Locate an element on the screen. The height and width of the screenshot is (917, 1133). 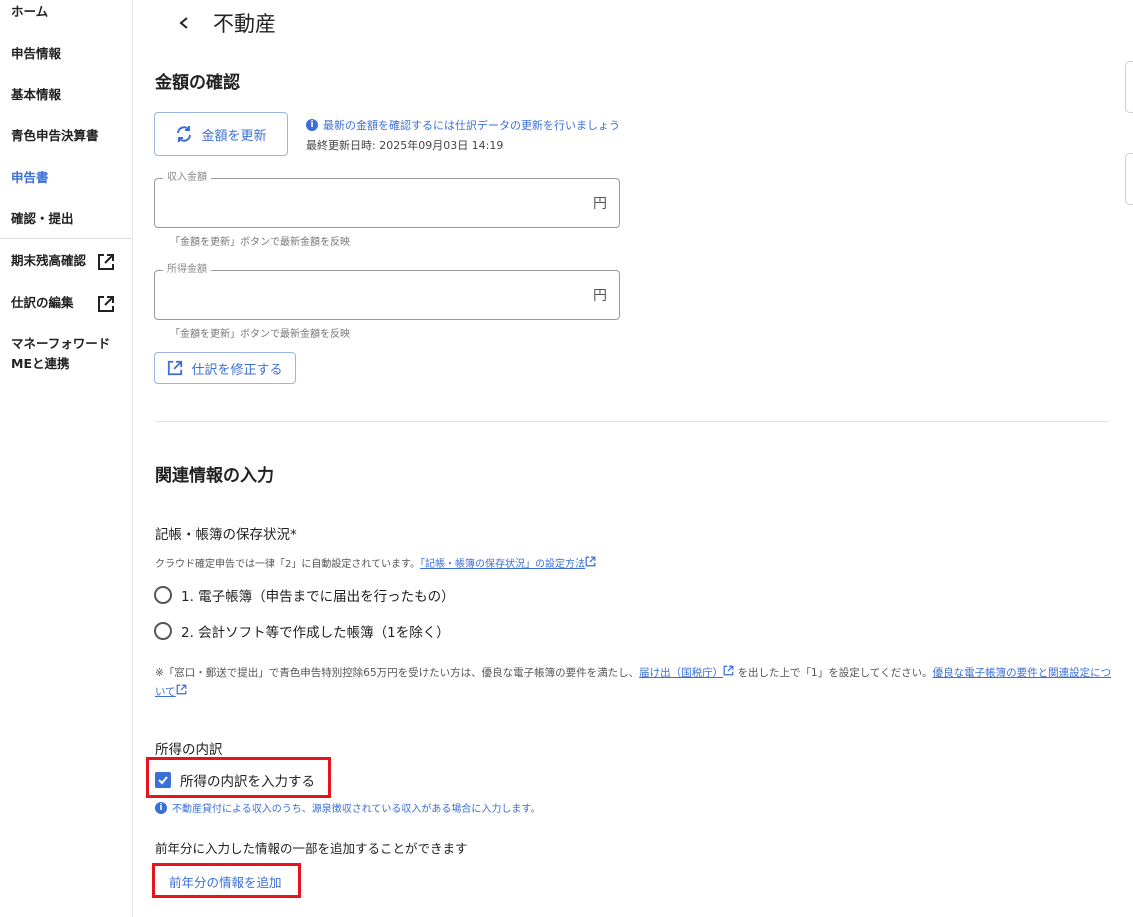
sidebar-item-confirm-submit: 確認・提出 is located at coordinates (42, 219).